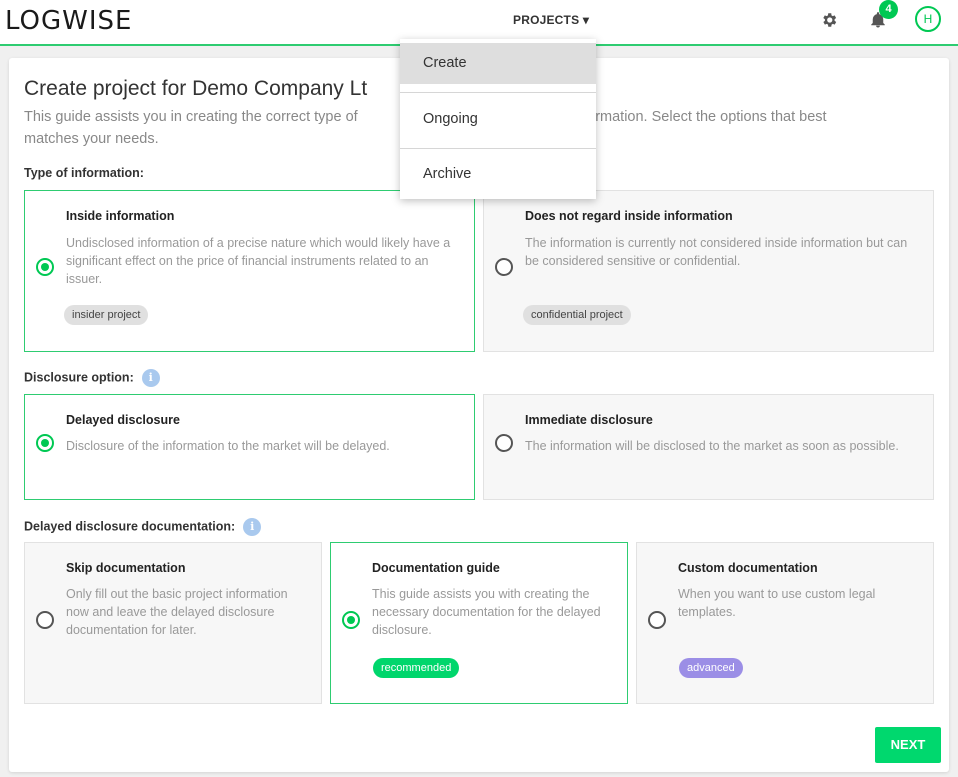 The height and width of the screenshot is (777, 958). I want to click on tag-advanced: advanced, so click(711, 668).